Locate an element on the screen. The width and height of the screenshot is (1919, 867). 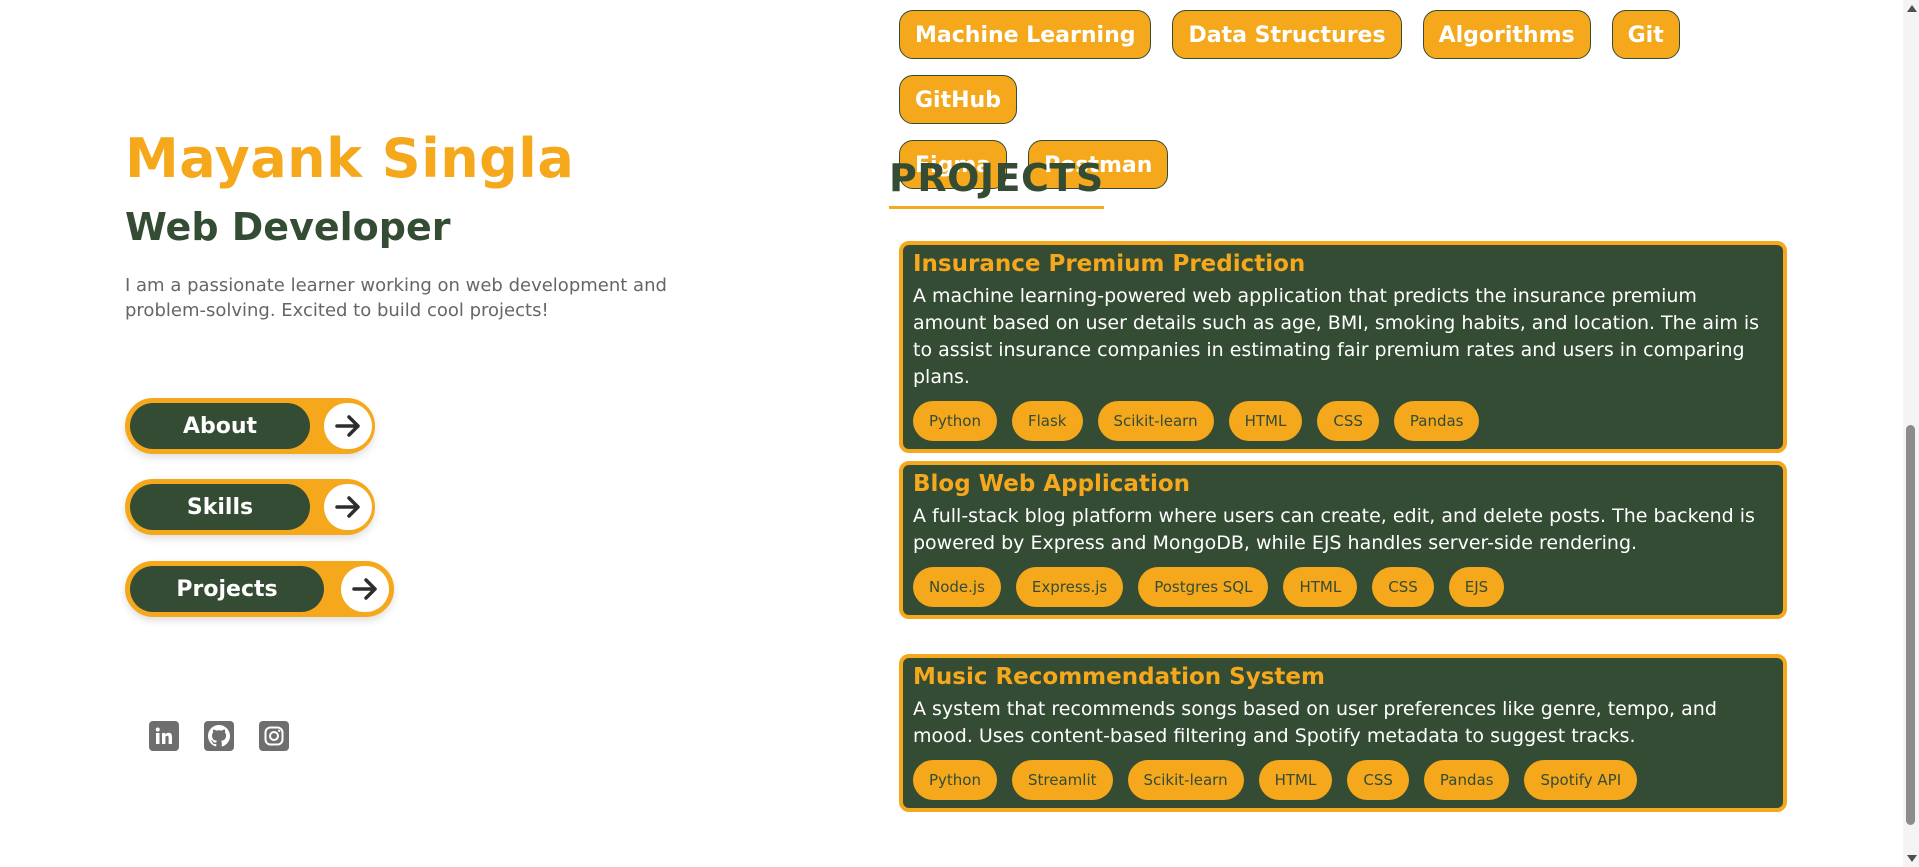
tech-tag: EJS is located at coordinates (1476, 587).